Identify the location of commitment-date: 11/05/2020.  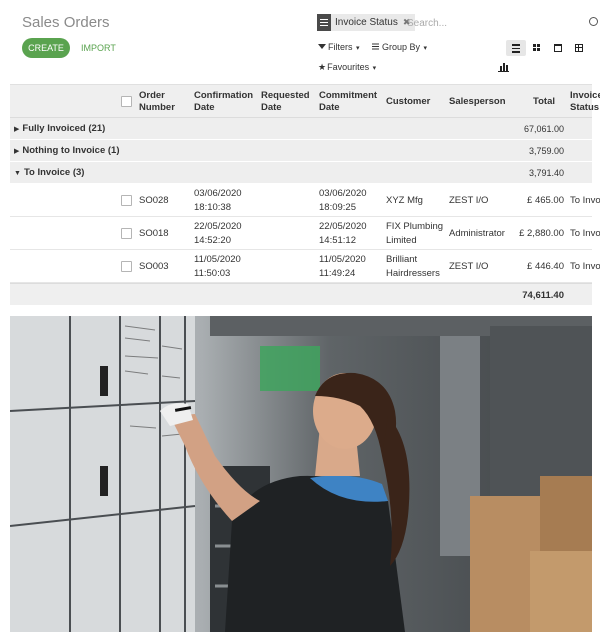
(342, 259).